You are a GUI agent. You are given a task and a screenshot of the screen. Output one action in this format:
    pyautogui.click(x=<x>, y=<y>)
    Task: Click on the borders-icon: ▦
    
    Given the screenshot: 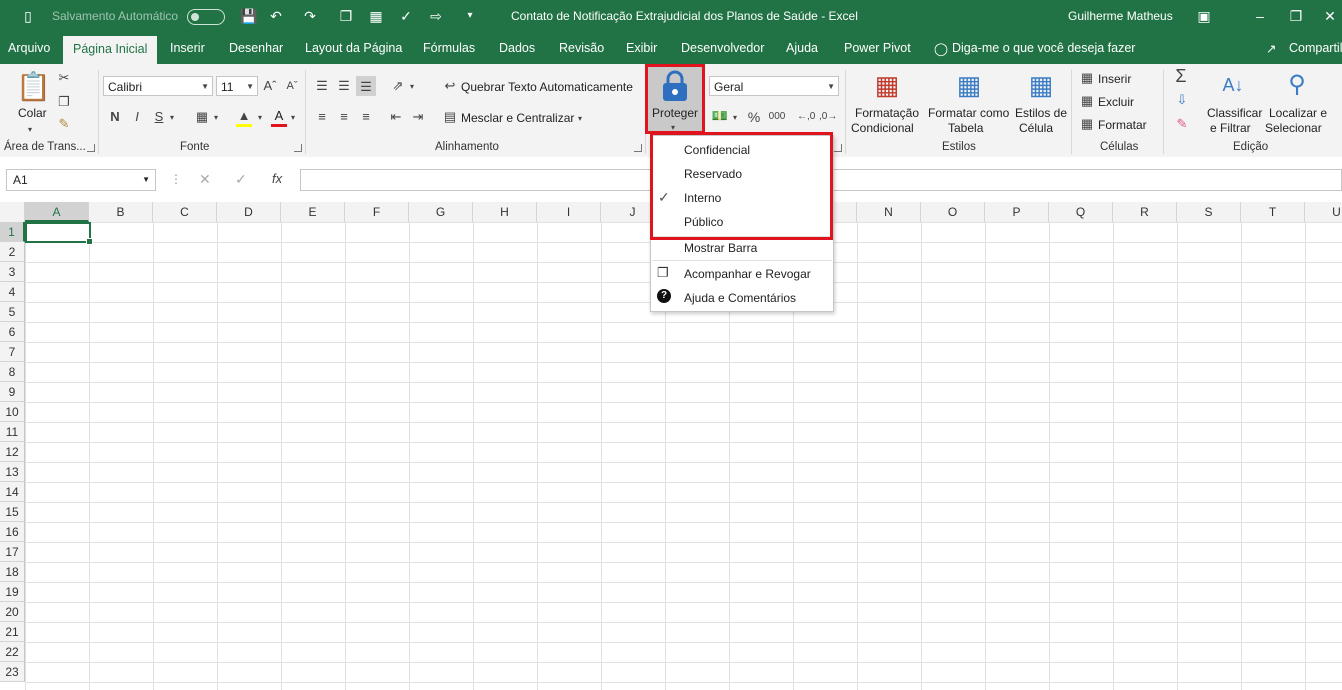 What is the action you would take?
    pyautogui.click(x=202, y=117)
    